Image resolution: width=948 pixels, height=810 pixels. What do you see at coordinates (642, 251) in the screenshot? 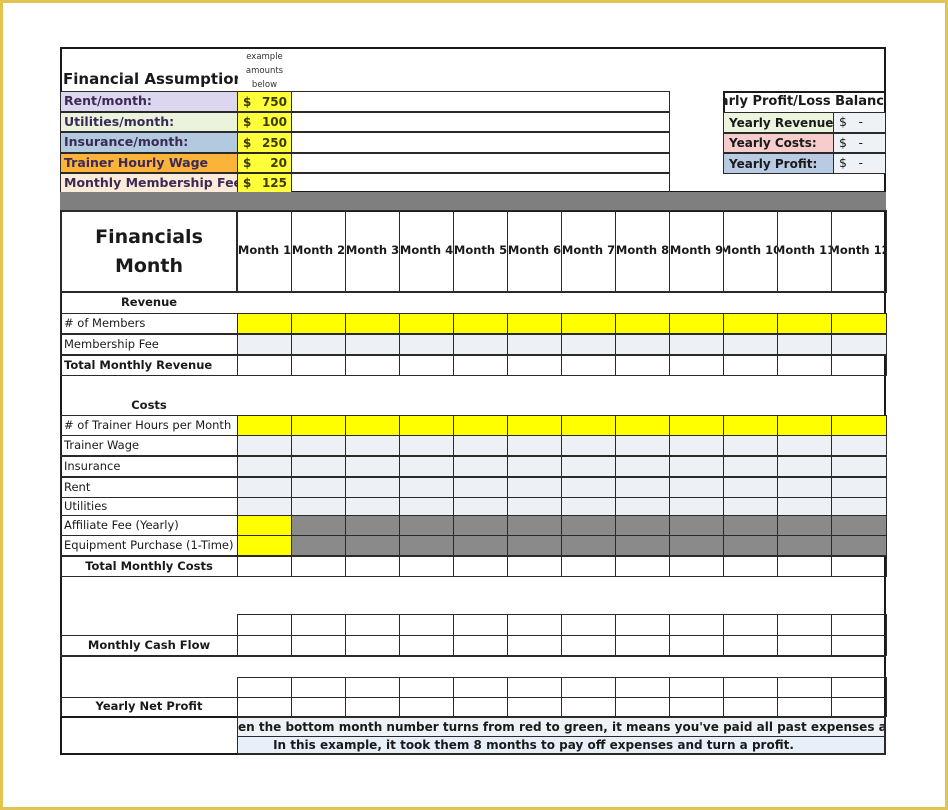
I see `month-header: Month 8` at bounding box center [642, 251].